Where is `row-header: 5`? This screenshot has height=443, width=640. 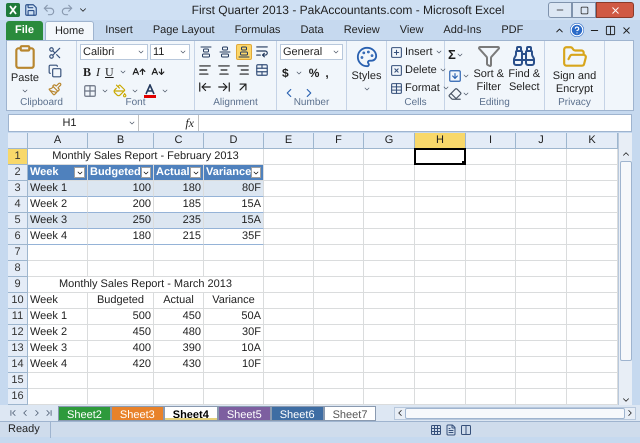 row-header: 5 is located at coordinates (18, 221).